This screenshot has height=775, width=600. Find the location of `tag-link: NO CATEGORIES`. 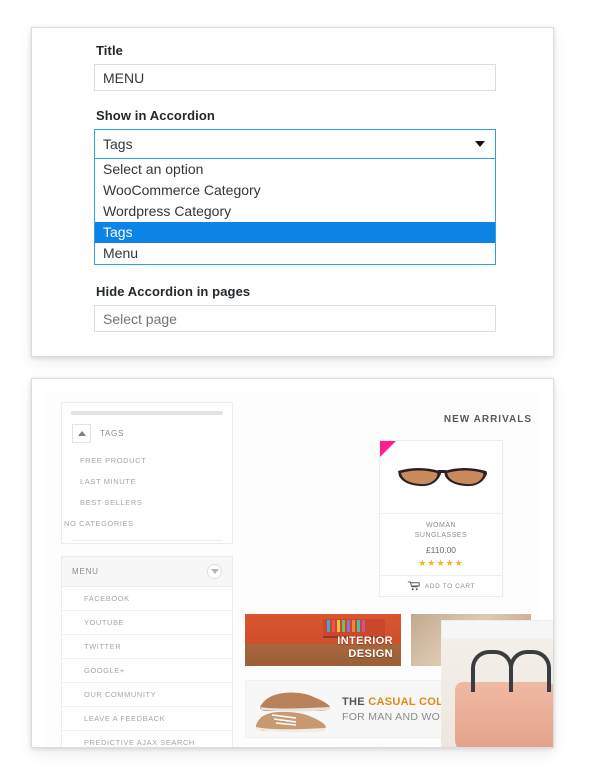

tag-link: NO CATEGORIES is located at coordinates (147, 523).